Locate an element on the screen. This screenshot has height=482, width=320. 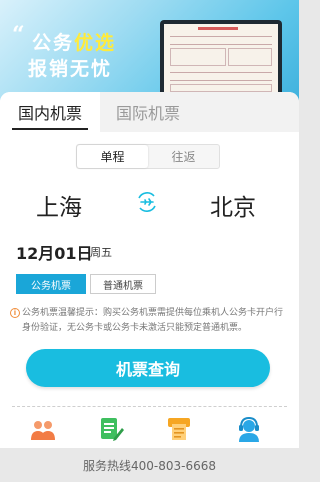
search-flights-button: 机票查询 is located at coordinates (148, 368).